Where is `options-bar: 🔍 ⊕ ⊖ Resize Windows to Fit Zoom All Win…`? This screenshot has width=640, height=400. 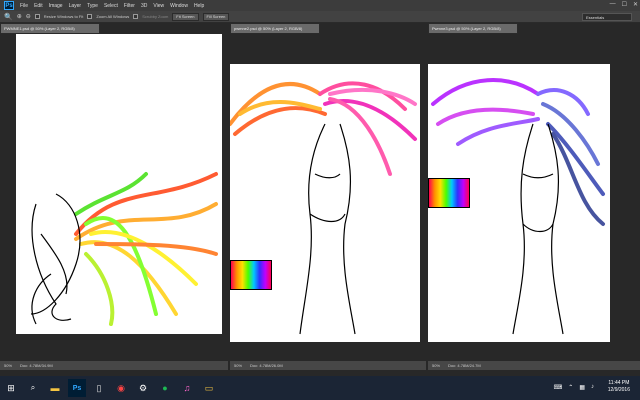 options-bar: 🔍 ⊕ ⊖ Resize Windows to Fit Zoom All Win… is located at coordinates (320, 17).